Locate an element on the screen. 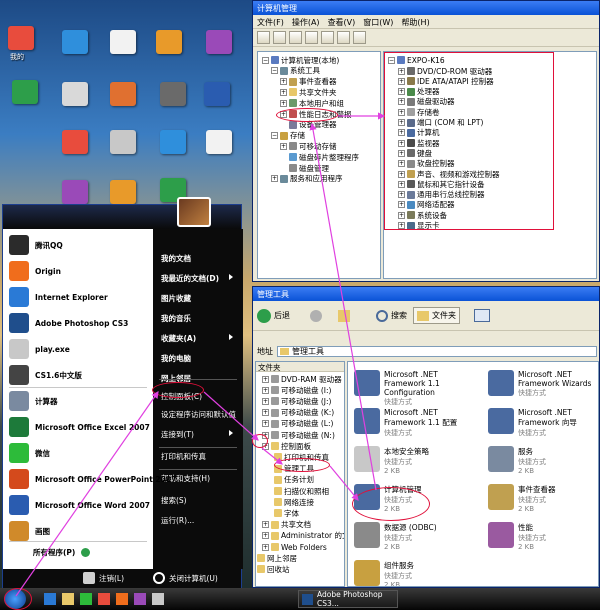  arrow-comp-mgmt-to-device-manager is located at coordinates (343, 306).